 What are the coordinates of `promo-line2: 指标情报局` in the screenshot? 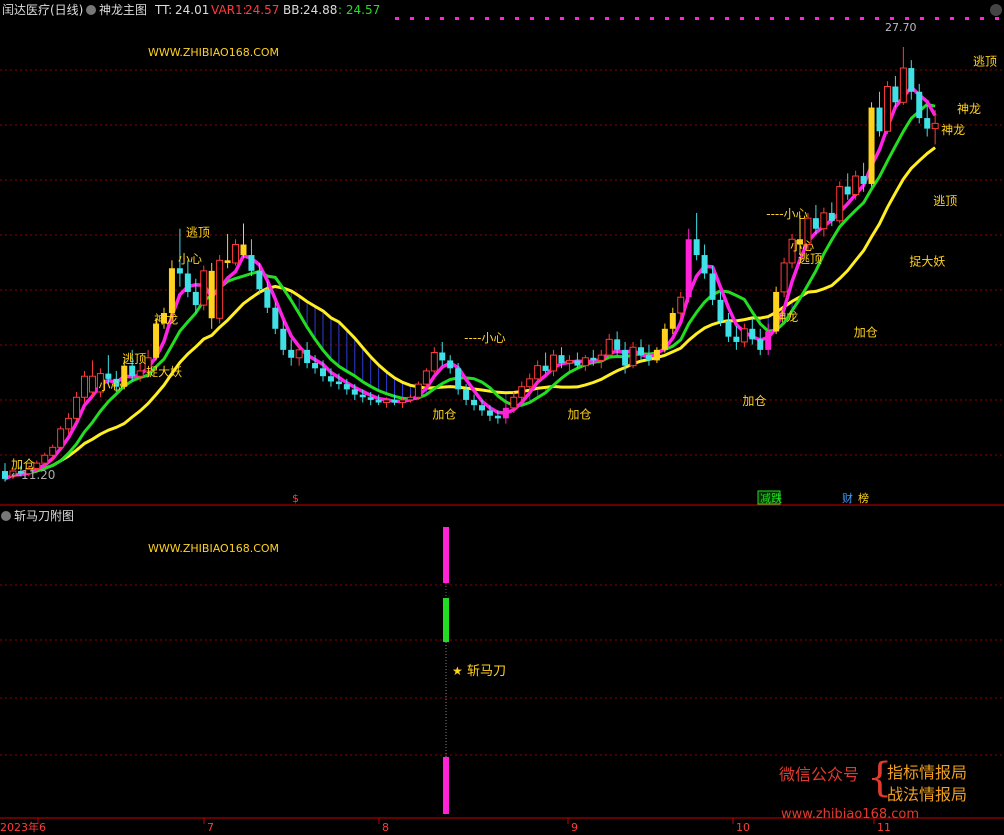 It's located at (927, 772).